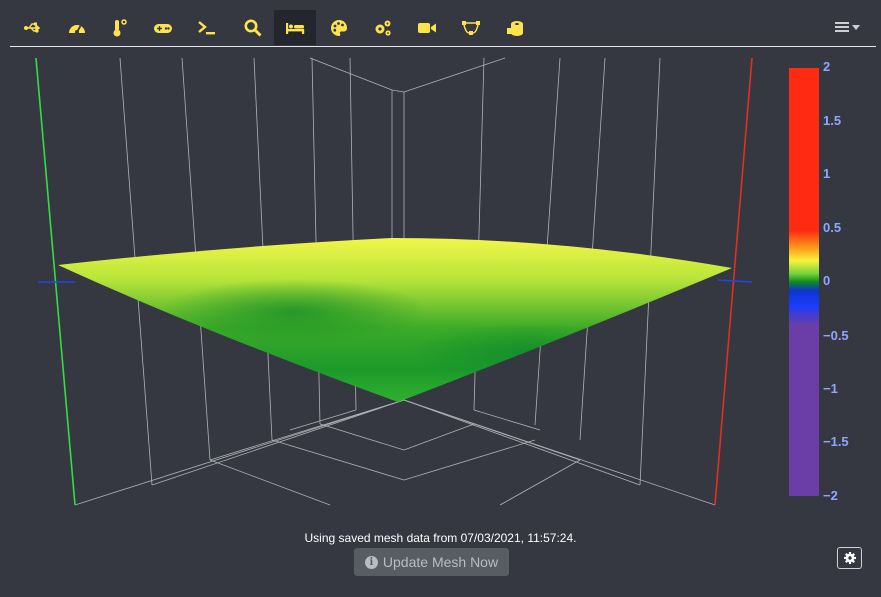 This screenshot has width=881, height=597. I want to click on cogs-icon, so click(383, 28).